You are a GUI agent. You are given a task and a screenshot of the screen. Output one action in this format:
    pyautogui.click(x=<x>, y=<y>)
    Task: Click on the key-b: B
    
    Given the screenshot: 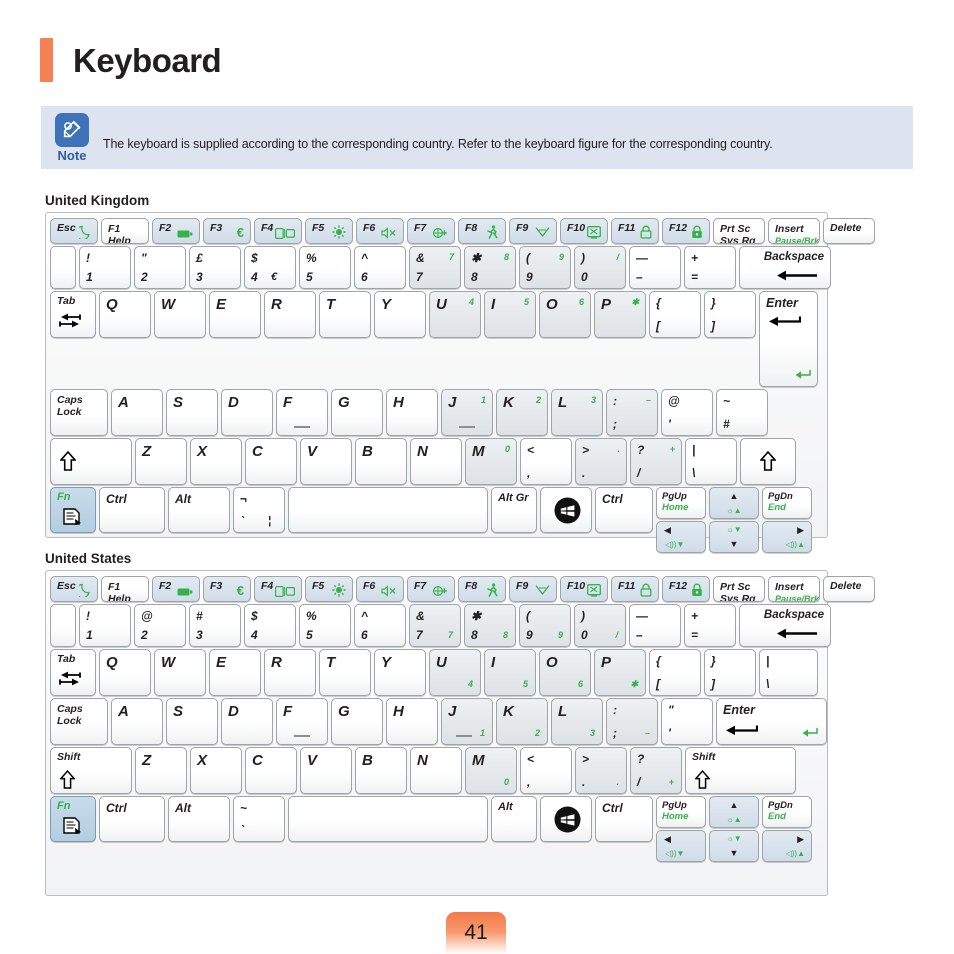 What is the action you would take?
    pyautogui.click(x=381, y=461)
    